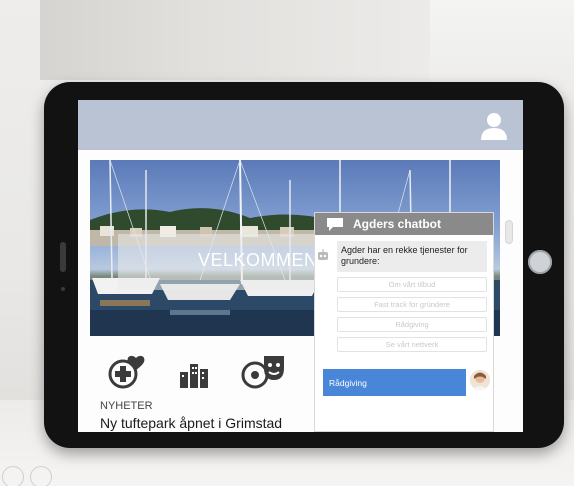  What do you see at coordinates (194, 374) in the screenshot?
I see `city-buildings-icon` at bounding box center [194, 374].